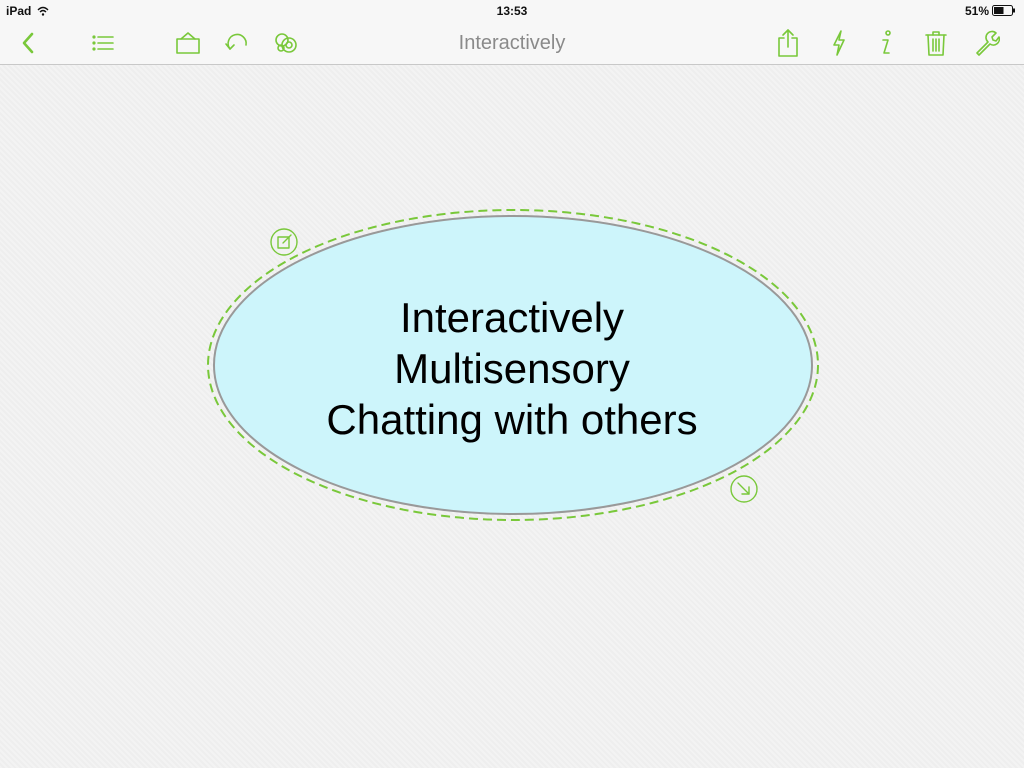  I want to click on resize-arrow-icon, so click(744, 489).